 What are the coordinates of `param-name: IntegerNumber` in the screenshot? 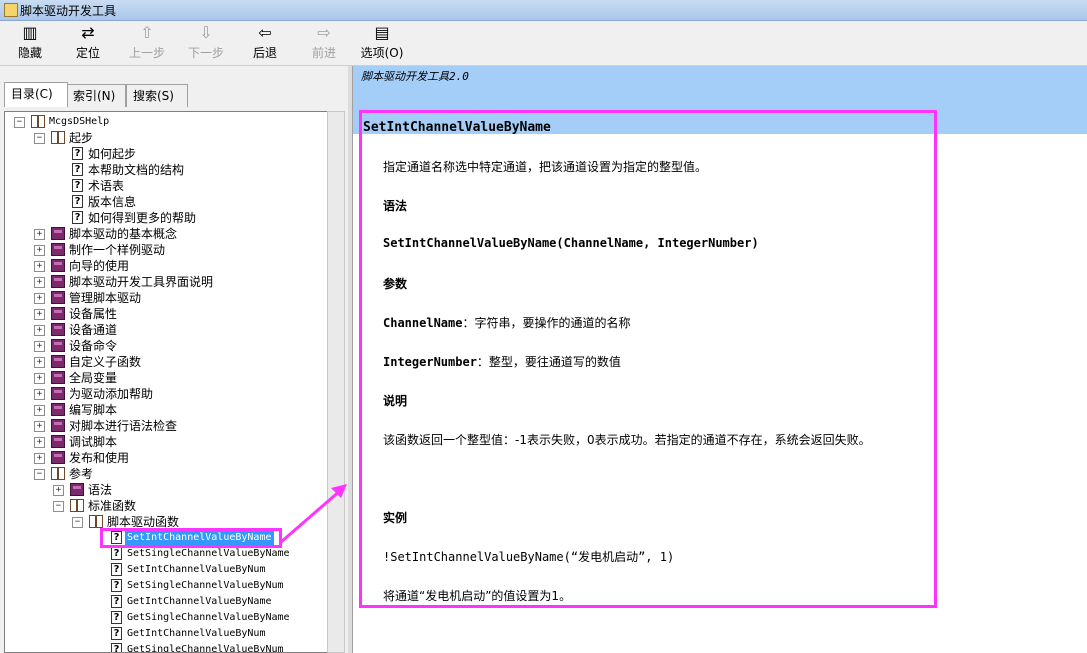 It's located at (430, 362).